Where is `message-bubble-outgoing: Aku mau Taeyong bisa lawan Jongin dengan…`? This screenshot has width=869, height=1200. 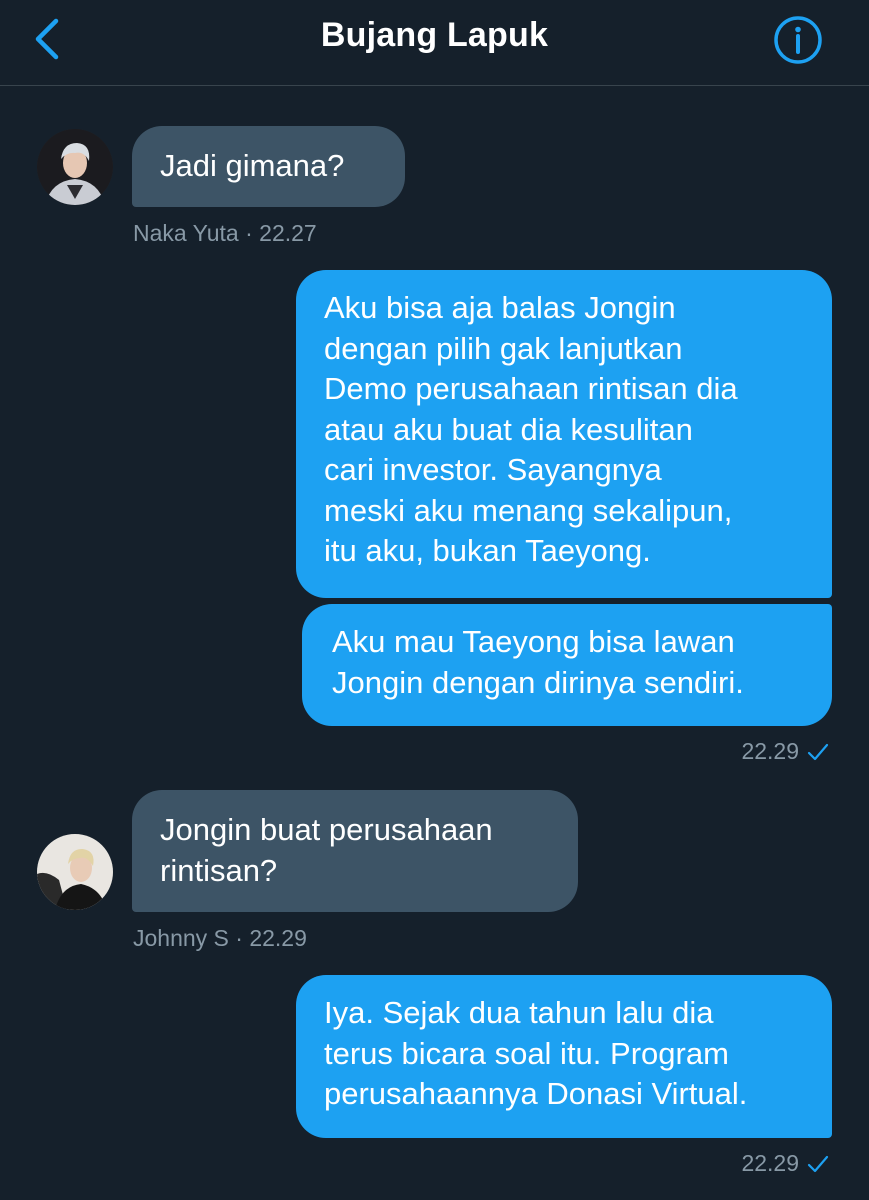
message-bubble-outgoing: Aku mau Taeyong bisa lawan Jongin dengan… is located at coordinates (567, 665).